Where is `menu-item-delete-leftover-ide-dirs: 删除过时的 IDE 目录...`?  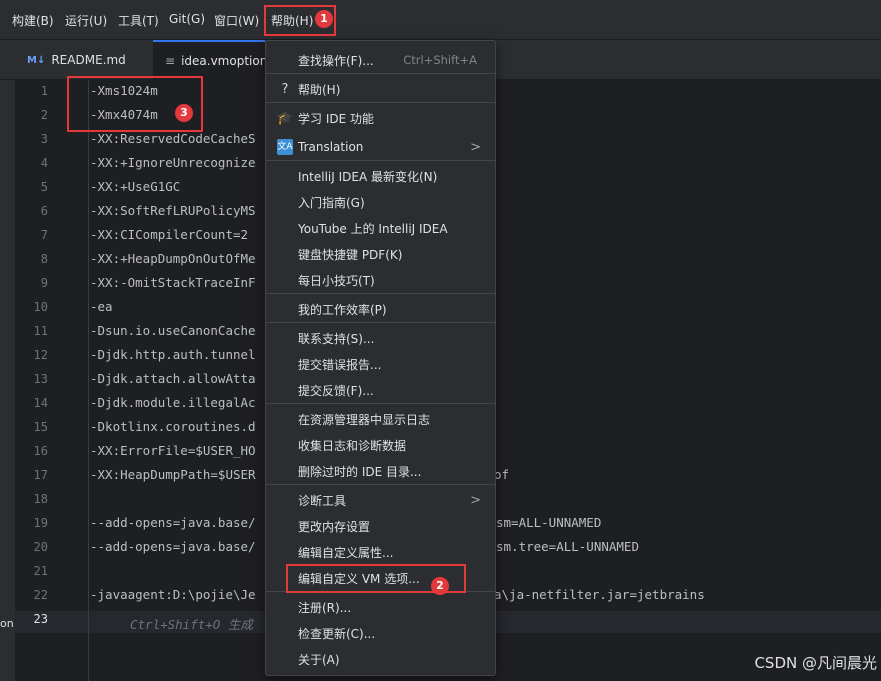
menu-item-delete-leftover-ide-dirs: 删除过时的 IDE 目录... is located at coordinates (380, 471).